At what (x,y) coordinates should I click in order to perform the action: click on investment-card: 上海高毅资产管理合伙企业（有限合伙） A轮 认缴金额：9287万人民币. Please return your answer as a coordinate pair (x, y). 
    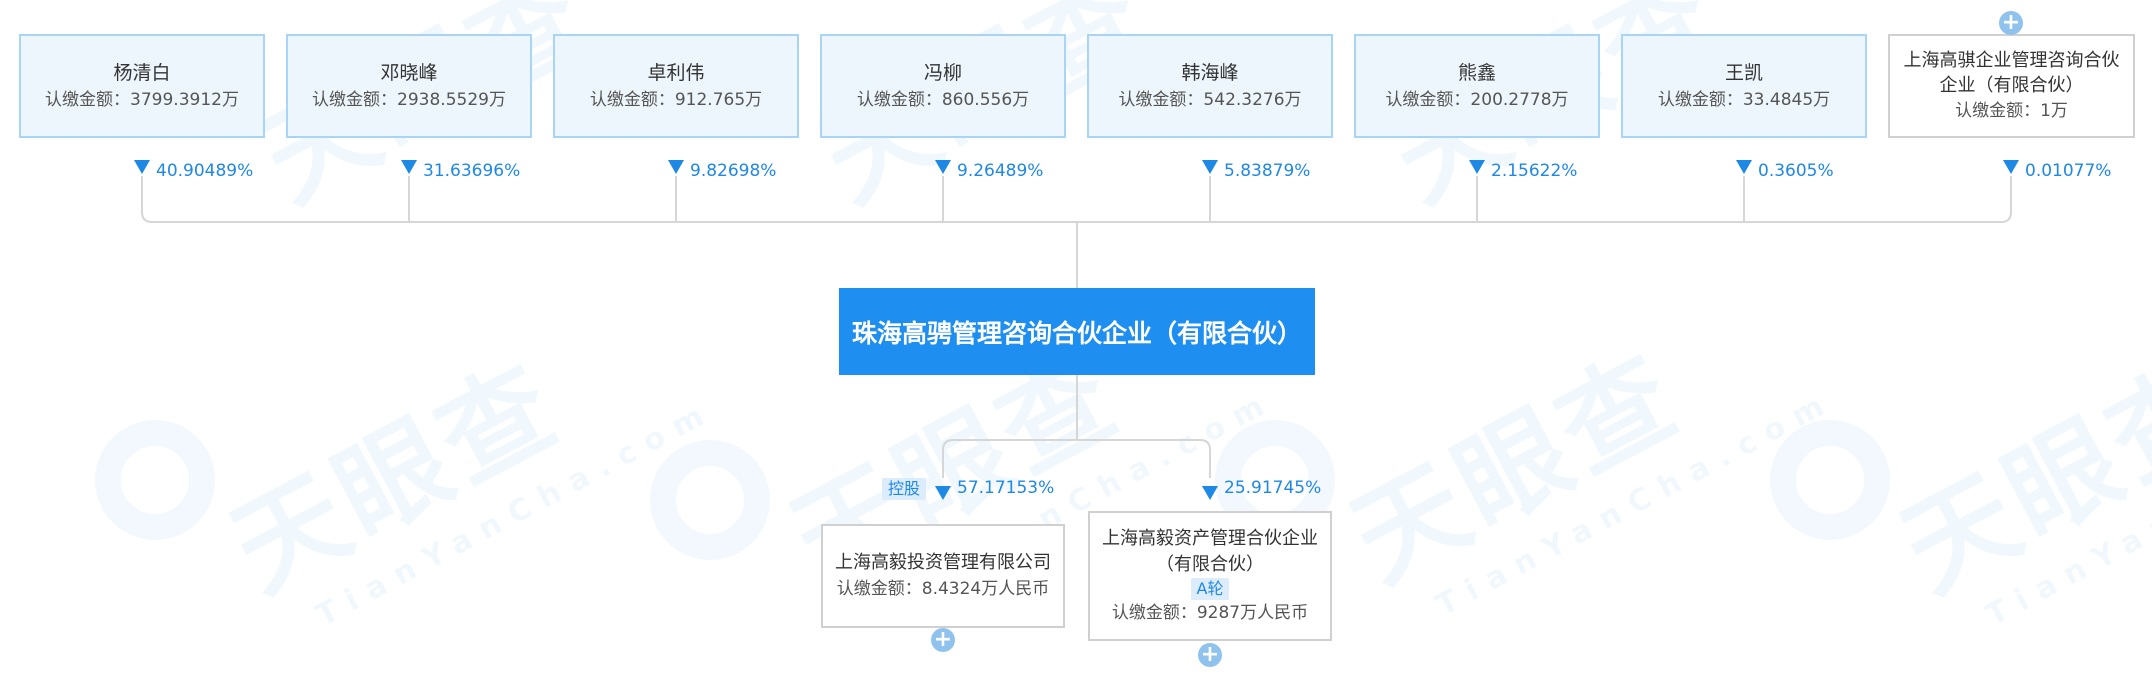
    Looking at the image, I should click on (1210, 576).